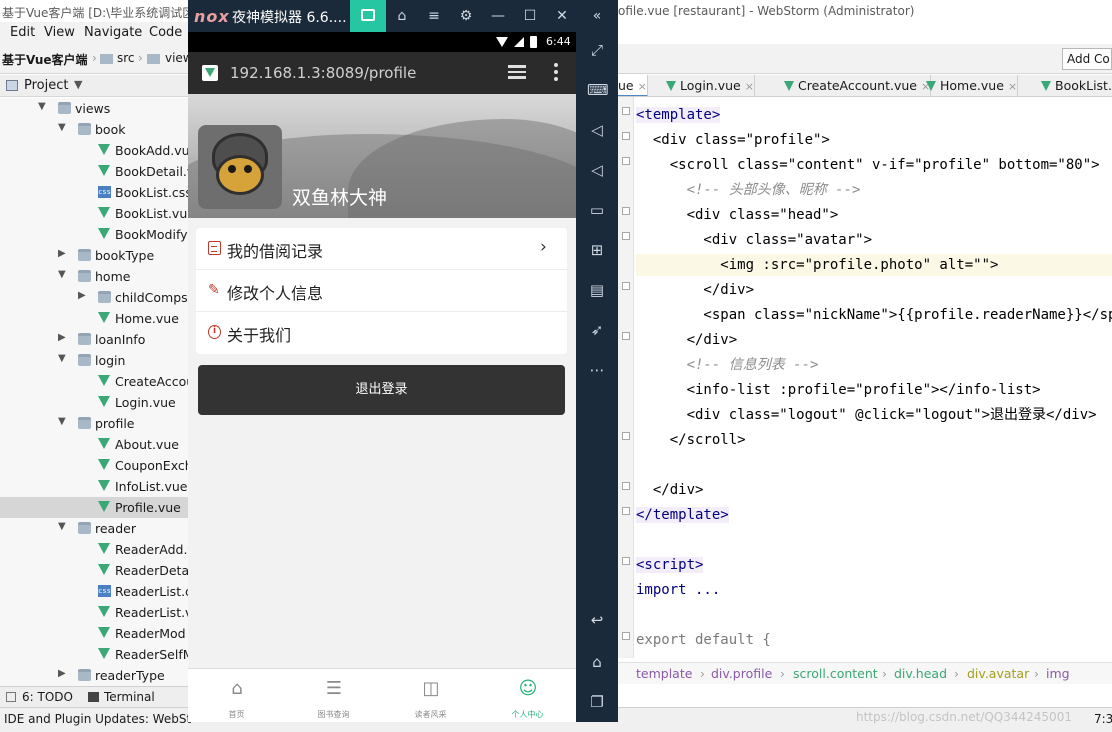 The height and width of the screenshot is (732, 1112). What do you see at coordinates (94, 276) in the screenshot?
I see `tree-folder: ▼ home` at bounding box center [94, 276].